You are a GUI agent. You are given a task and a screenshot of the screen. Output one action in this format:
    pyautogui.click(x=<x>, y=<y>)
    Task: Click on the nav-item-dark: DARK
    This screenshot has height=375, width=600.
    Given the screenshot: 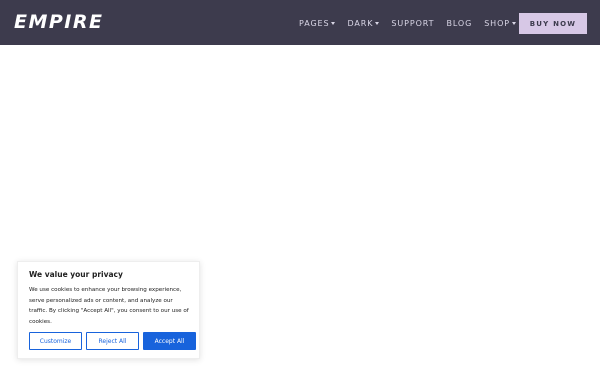 What is the action you would take?
    pyautogui.click(x=363, y=23)
    